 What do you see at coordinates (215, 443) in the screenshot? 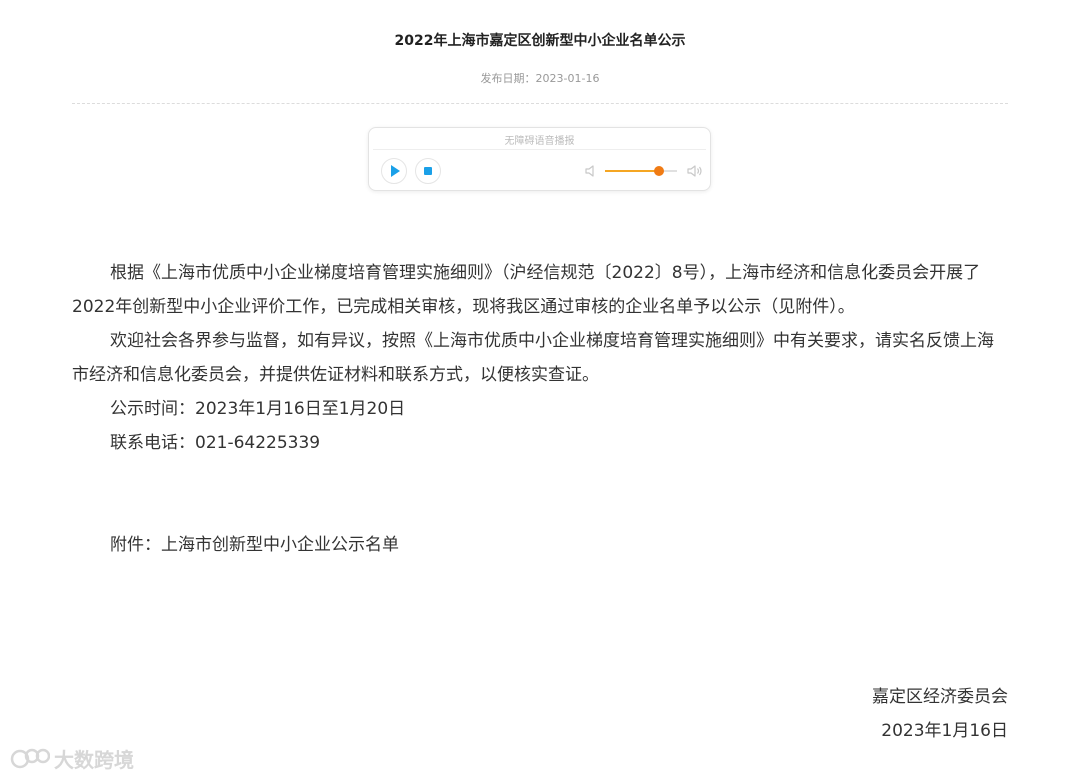
I see `contact-phone: 联系电话：021-64225339` at bounding box center [215, 443].